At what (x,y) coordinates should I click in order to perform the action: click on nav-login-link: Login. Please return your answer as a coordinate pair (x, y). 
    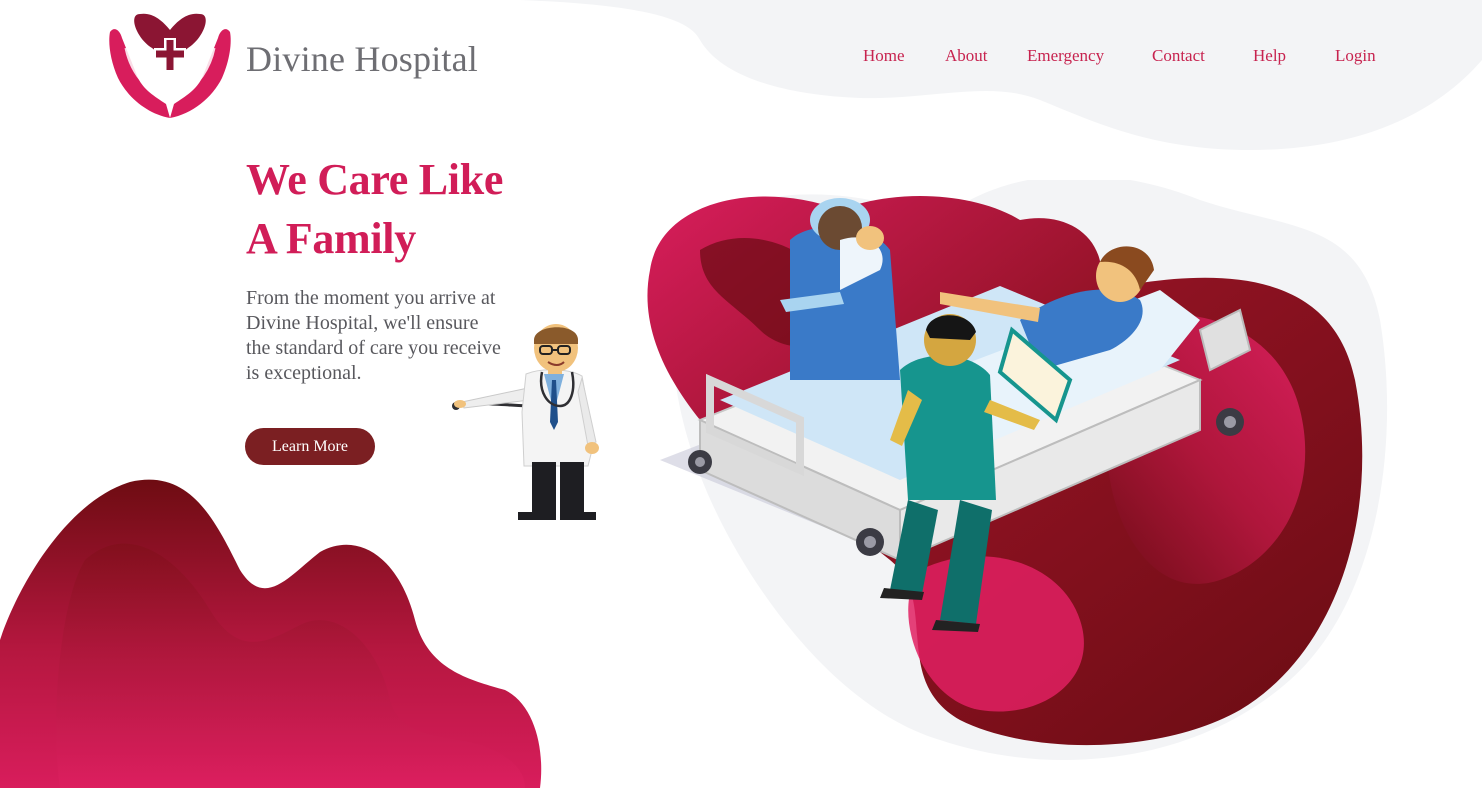
    Looking at the image, I should click on (1355, 56).